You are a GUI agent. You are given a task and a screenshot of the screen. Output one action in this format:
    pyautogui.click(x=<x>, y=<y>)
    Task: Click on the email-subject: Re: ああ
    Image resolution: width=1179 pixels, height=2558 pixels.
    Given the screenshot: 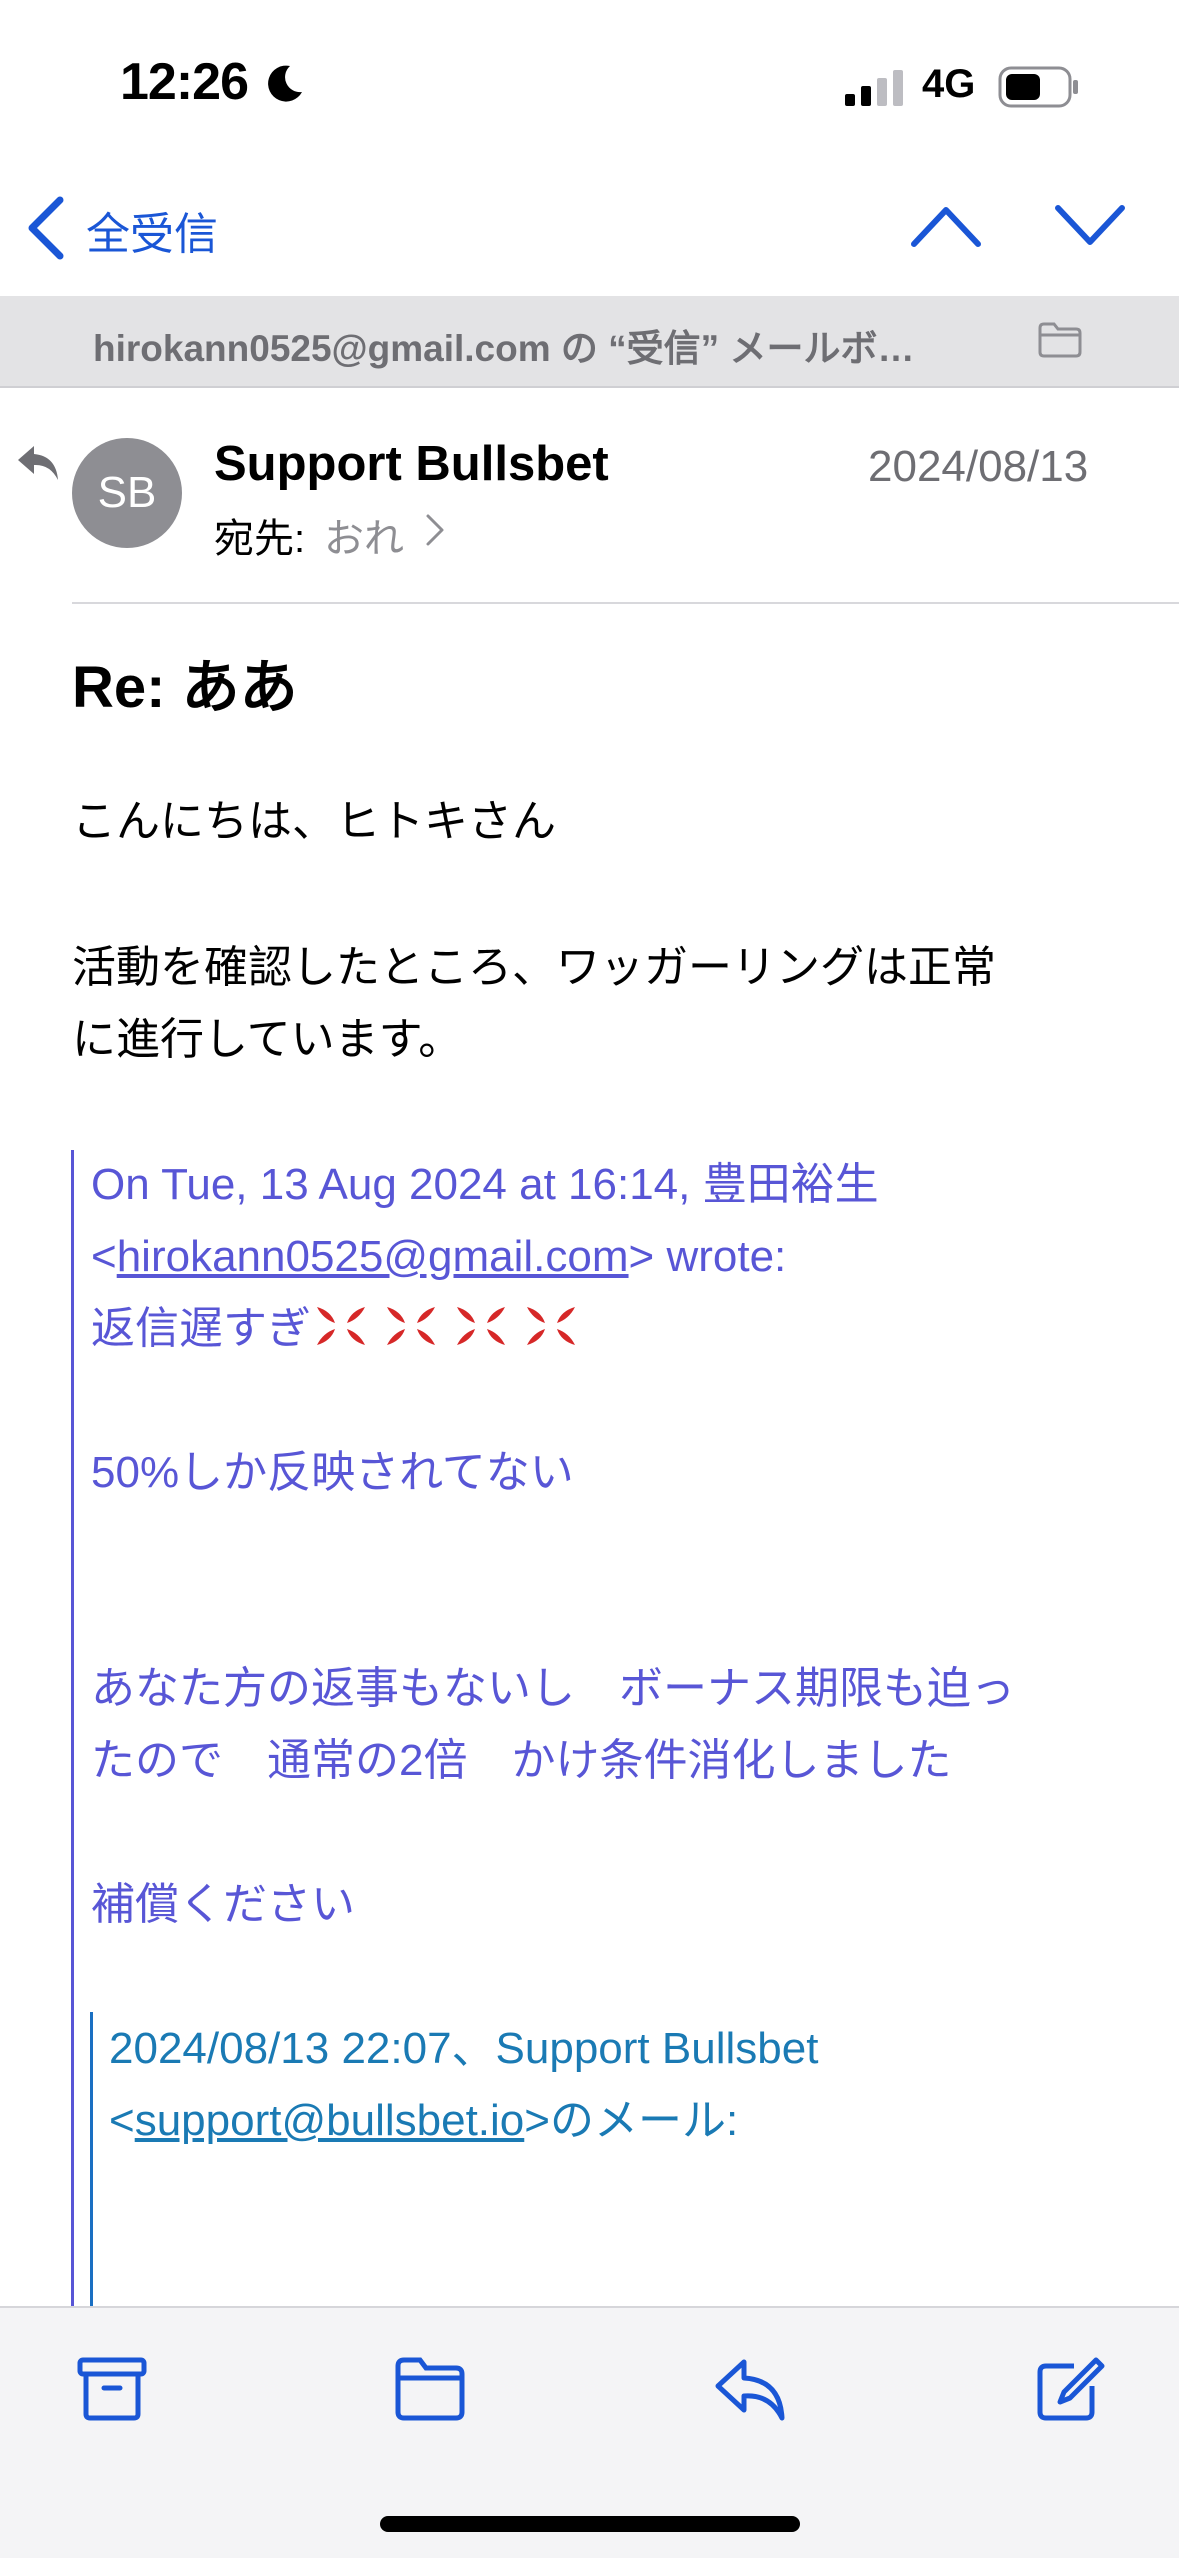 What is the action you would take?
    pyautogui.click(x=185, y=687)
    